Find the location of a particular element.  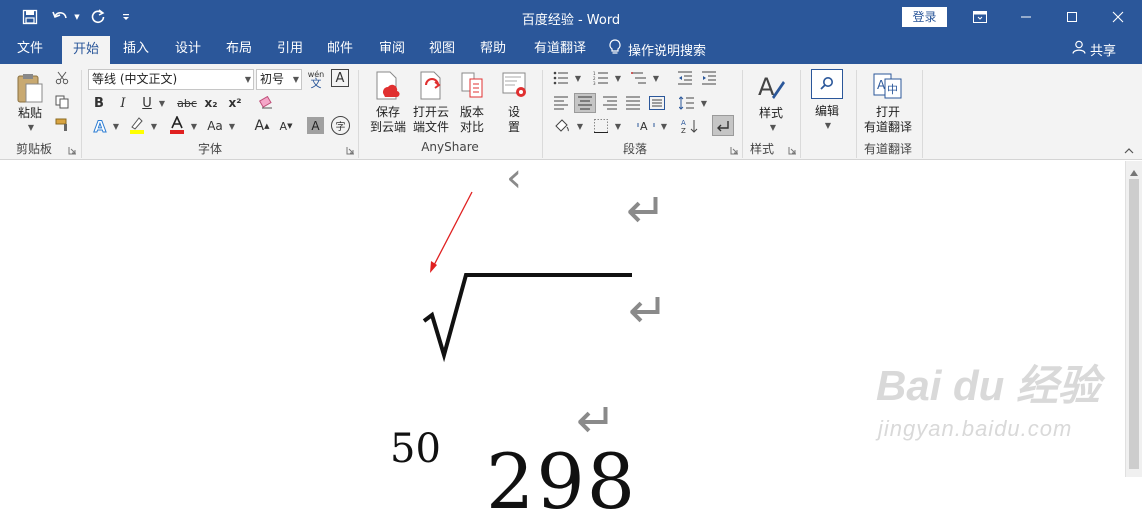

tab-home: 开始 is located at coordinates (86, 50).